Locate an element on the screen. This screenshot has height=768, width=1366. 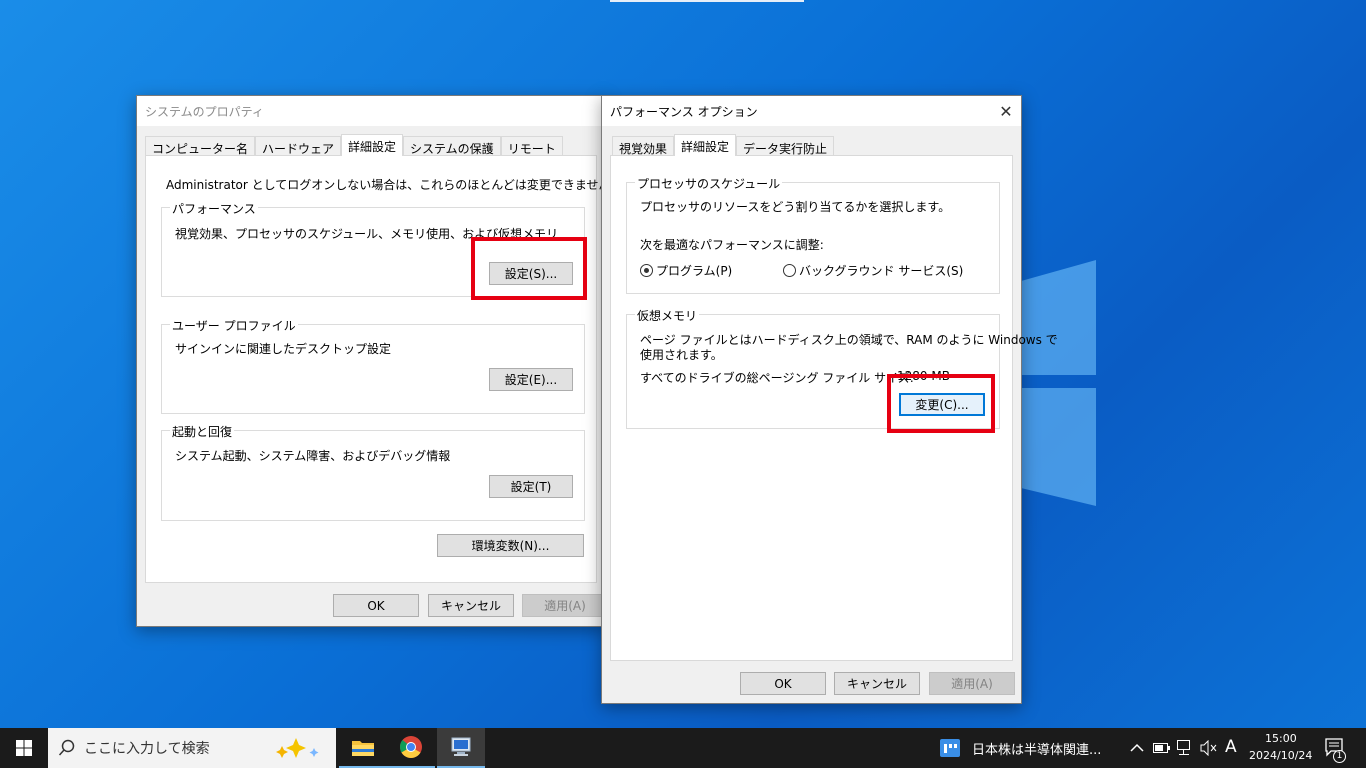
chrome-icon is located at coordinates (411, 747).